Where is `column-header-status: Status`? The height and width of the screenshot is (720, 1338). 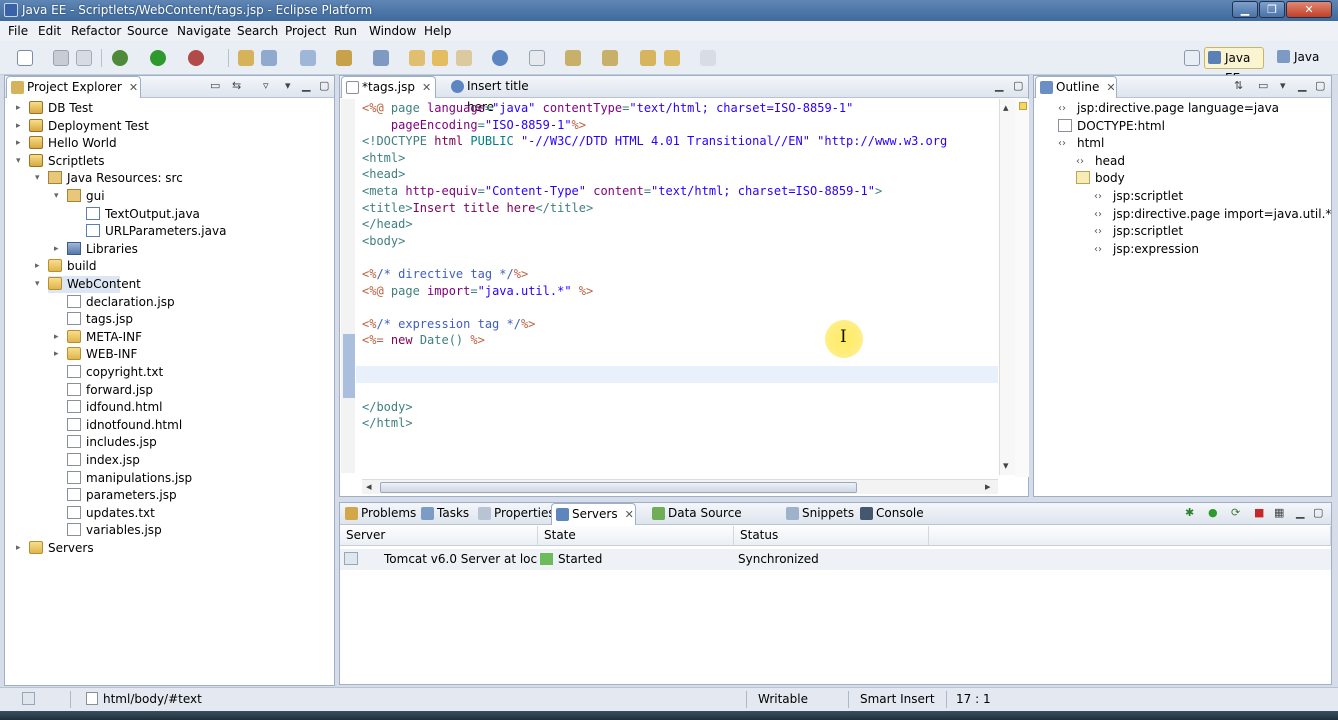 column-header-status: Status is located at coordinates (831, 536).